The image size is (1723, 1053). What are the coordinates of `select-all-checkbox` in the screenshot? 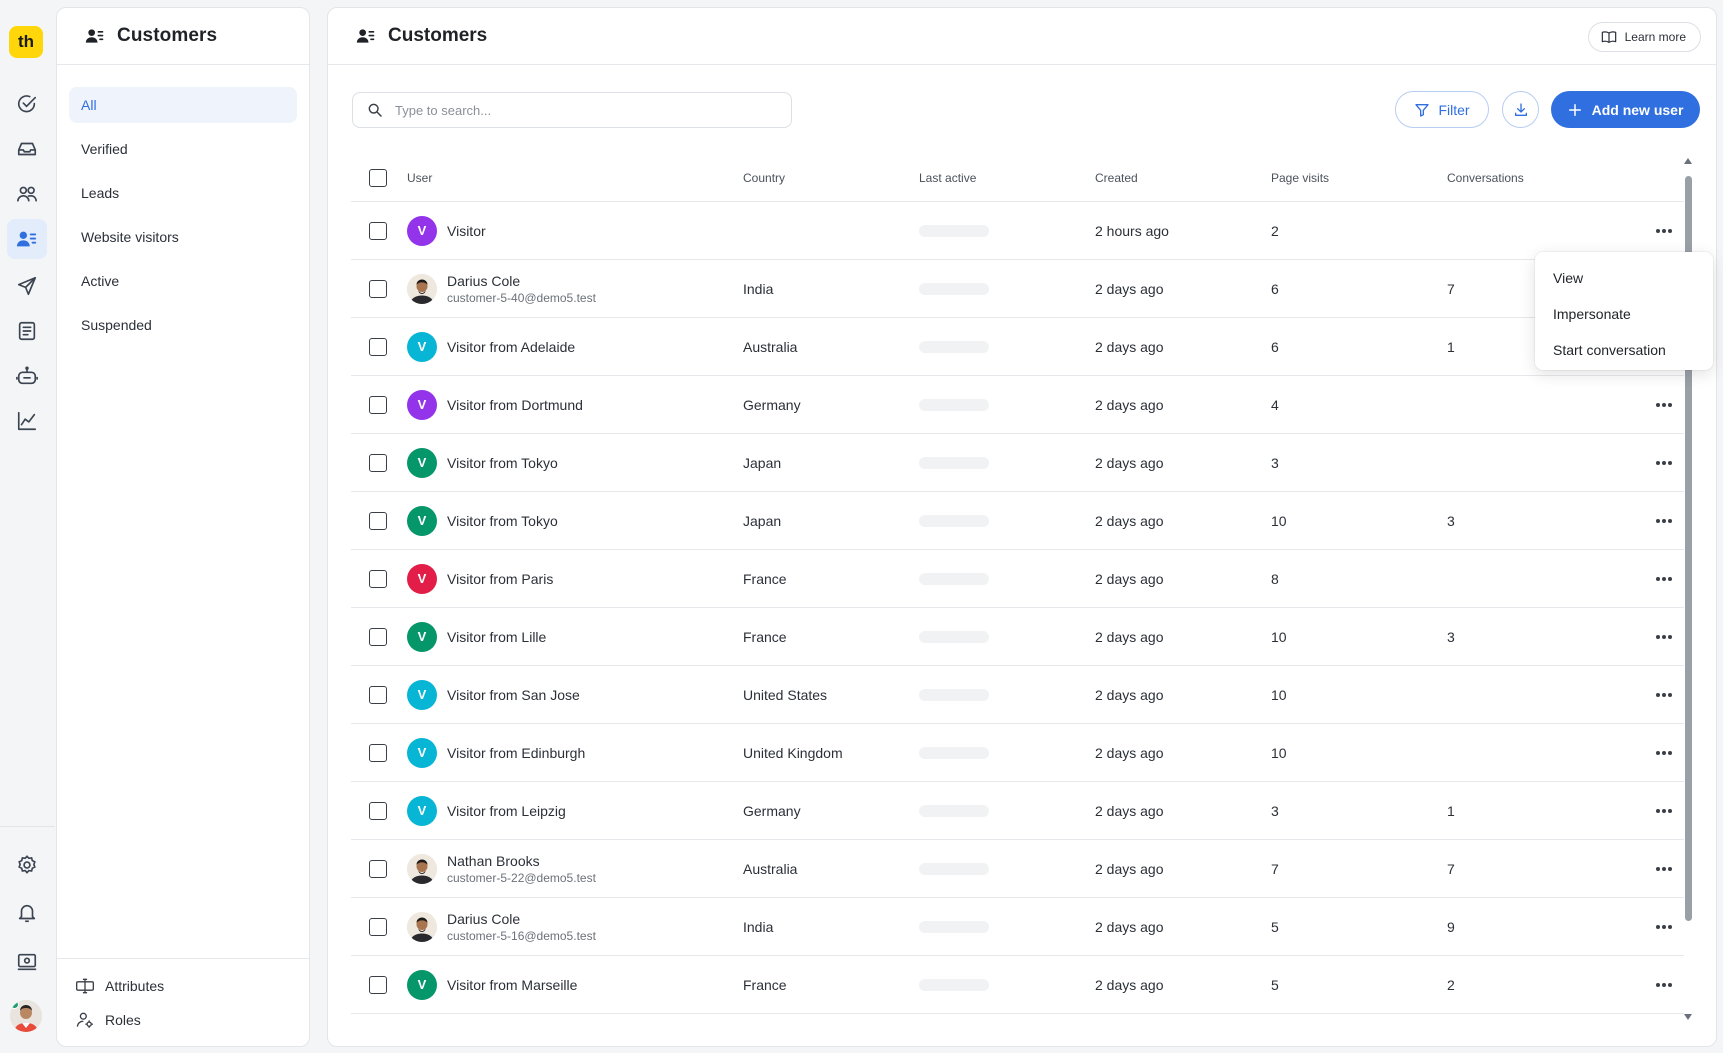 It's located at (378, 177).